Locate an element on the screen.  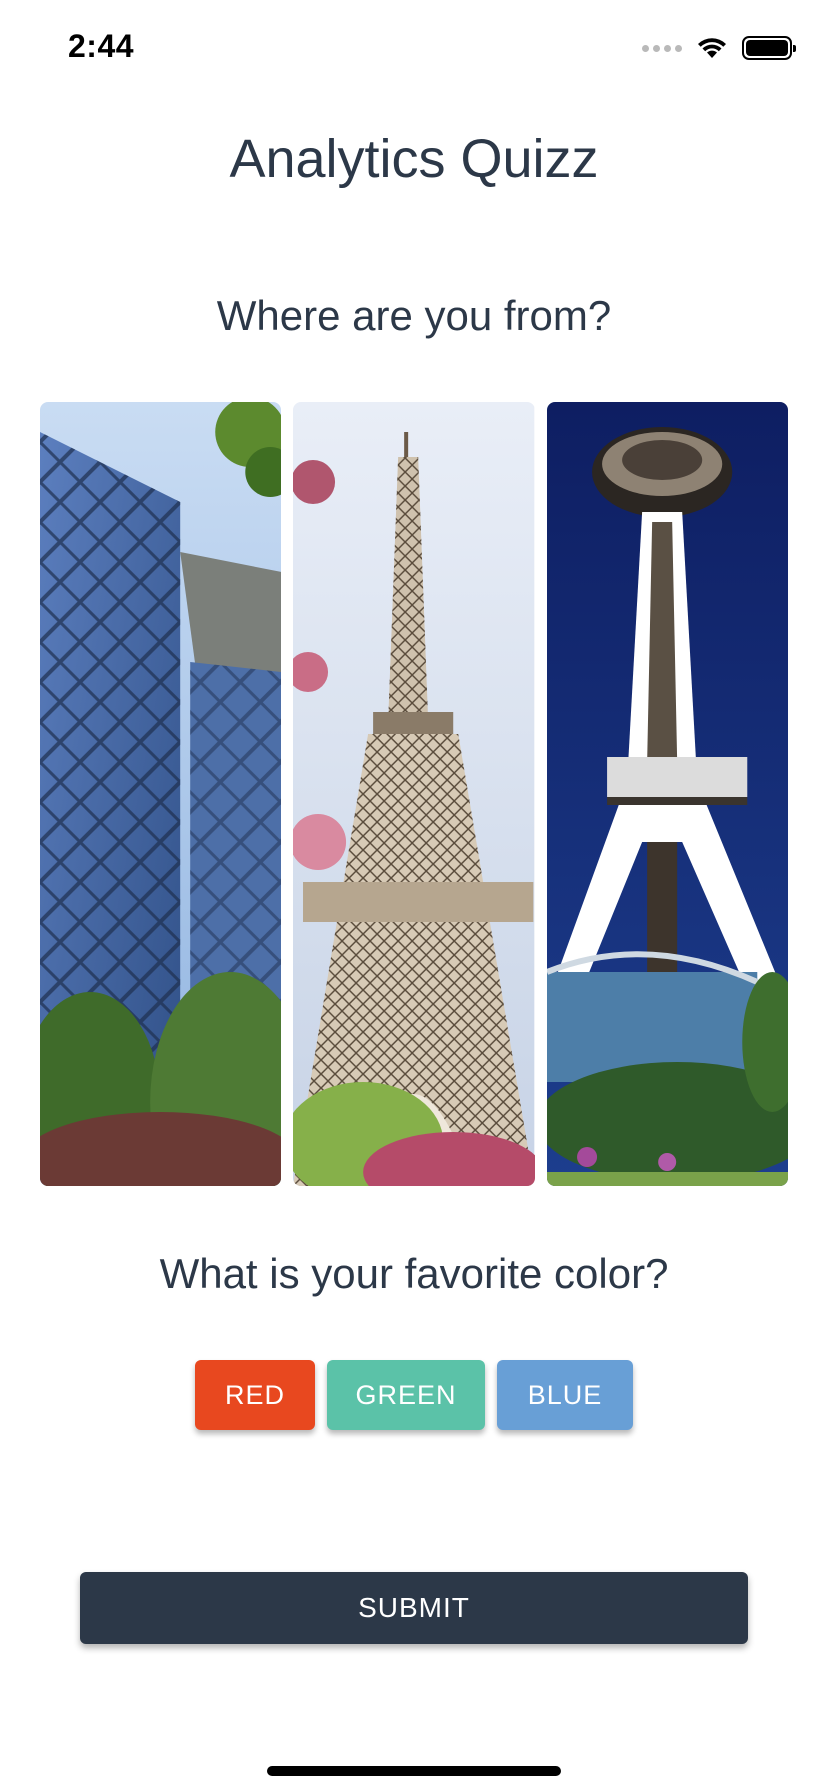
color-options: RED GREEN BLUE is located at coordinates (414, 1395).